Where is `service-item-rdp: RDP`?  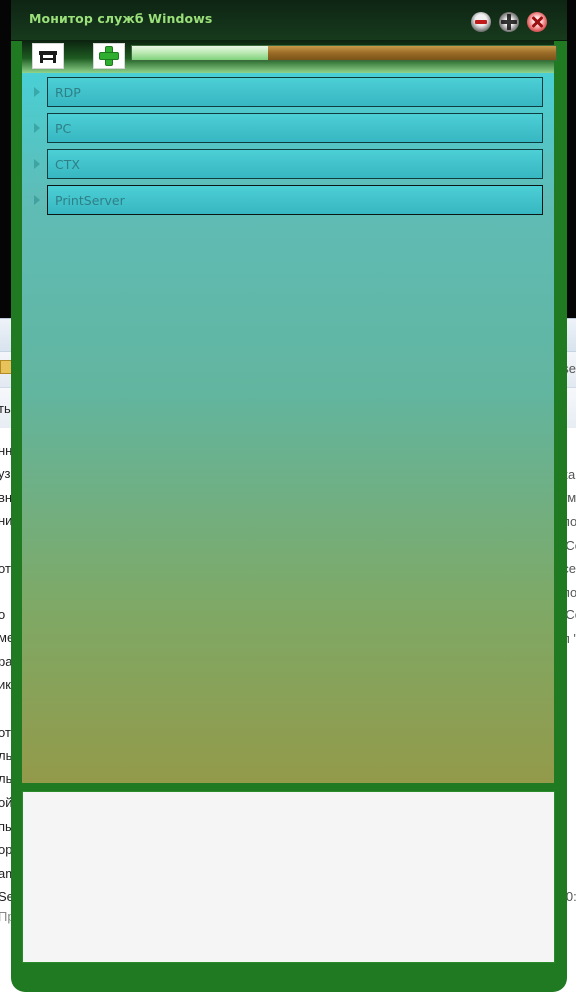
service-item-rdp: RDP is located at coordinates (288, 92).